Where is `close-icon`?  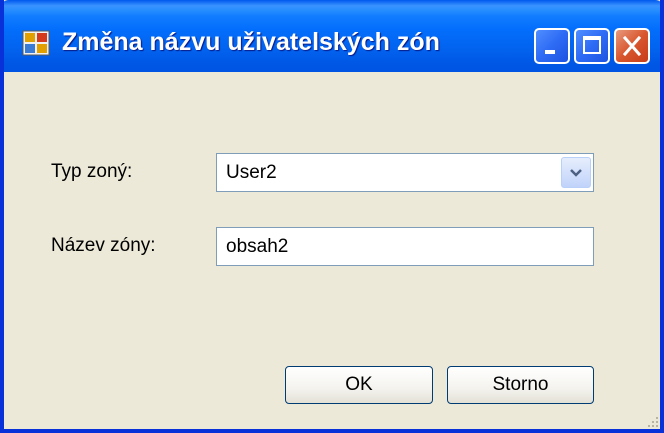 close-icon is located at coordinates (632, 46).